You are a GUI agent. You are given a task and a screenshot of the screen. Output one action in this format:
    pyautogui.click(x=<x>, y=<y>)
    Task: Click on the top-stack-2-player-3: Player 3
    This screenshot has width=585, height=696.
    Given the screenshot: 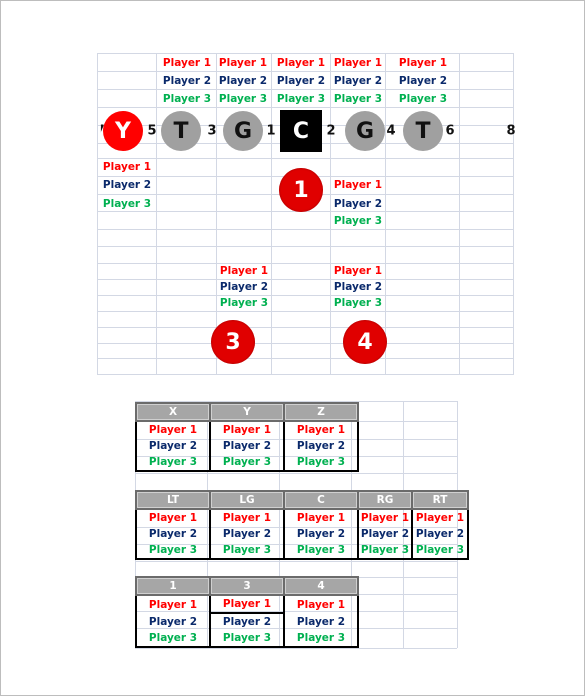 What is the action you would take?
    pyautogui.click(x=243, y=99)
    